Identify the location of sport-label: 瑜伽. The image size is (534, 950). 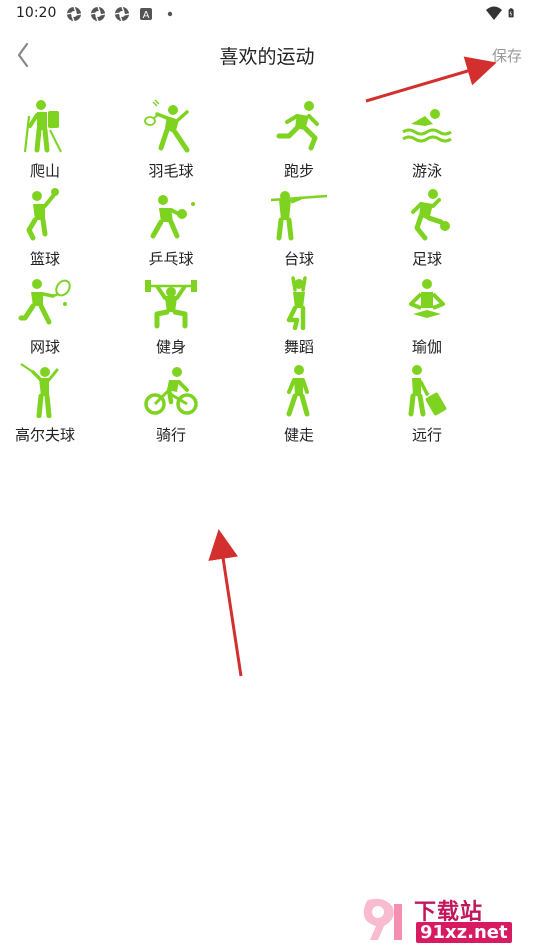
(426, 347).